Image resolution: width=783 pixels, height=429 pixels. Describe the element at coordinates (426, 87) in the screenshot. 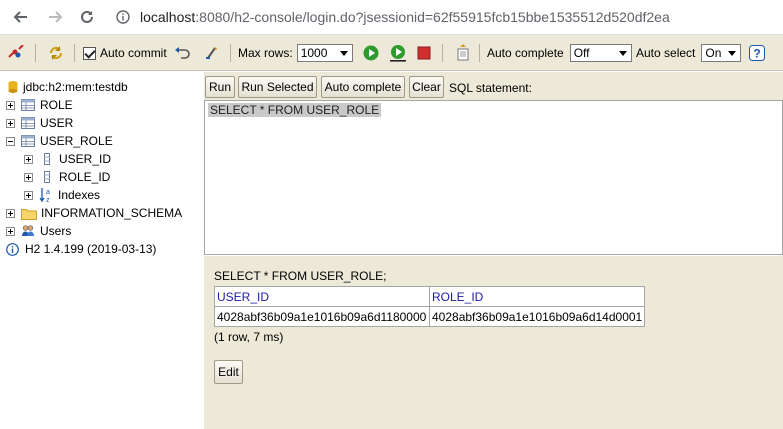

I see `clear-button: Clear` at that location.